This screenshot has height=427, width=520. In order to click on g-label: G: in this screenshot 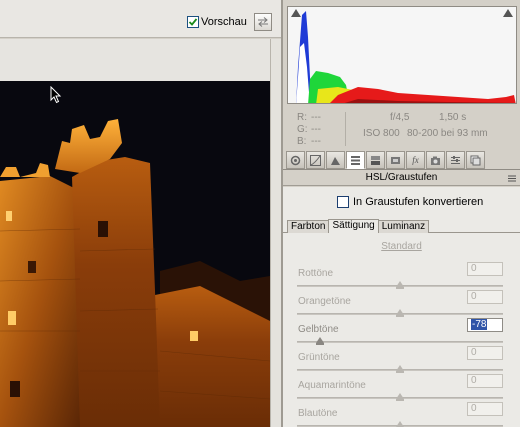, I will do `click(302, 129)`.